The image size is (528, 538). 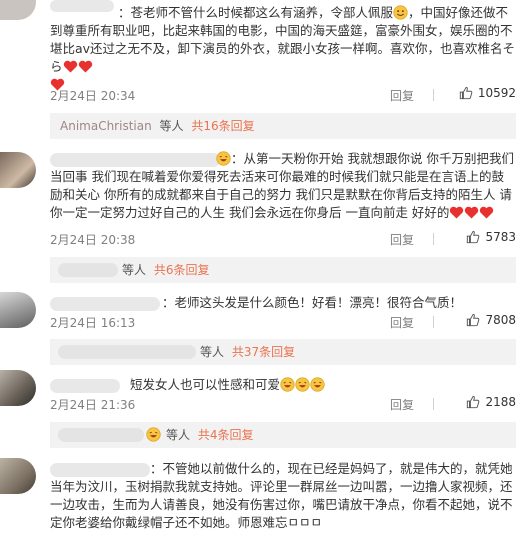 What do you see at coordinates (93, 96) in the screenshot?
I see `comment-date: 2月24日 20:34` at bounding box center [93, 96].